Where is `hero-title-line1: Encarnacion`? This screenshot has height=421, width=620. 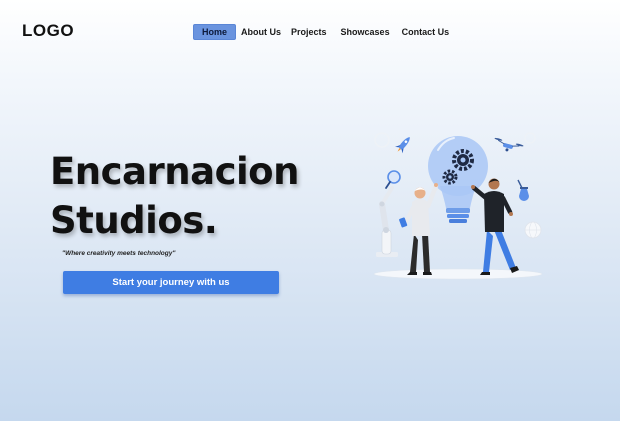
hero-title-line1: Encarnacion is located at coordinates (174, 171).